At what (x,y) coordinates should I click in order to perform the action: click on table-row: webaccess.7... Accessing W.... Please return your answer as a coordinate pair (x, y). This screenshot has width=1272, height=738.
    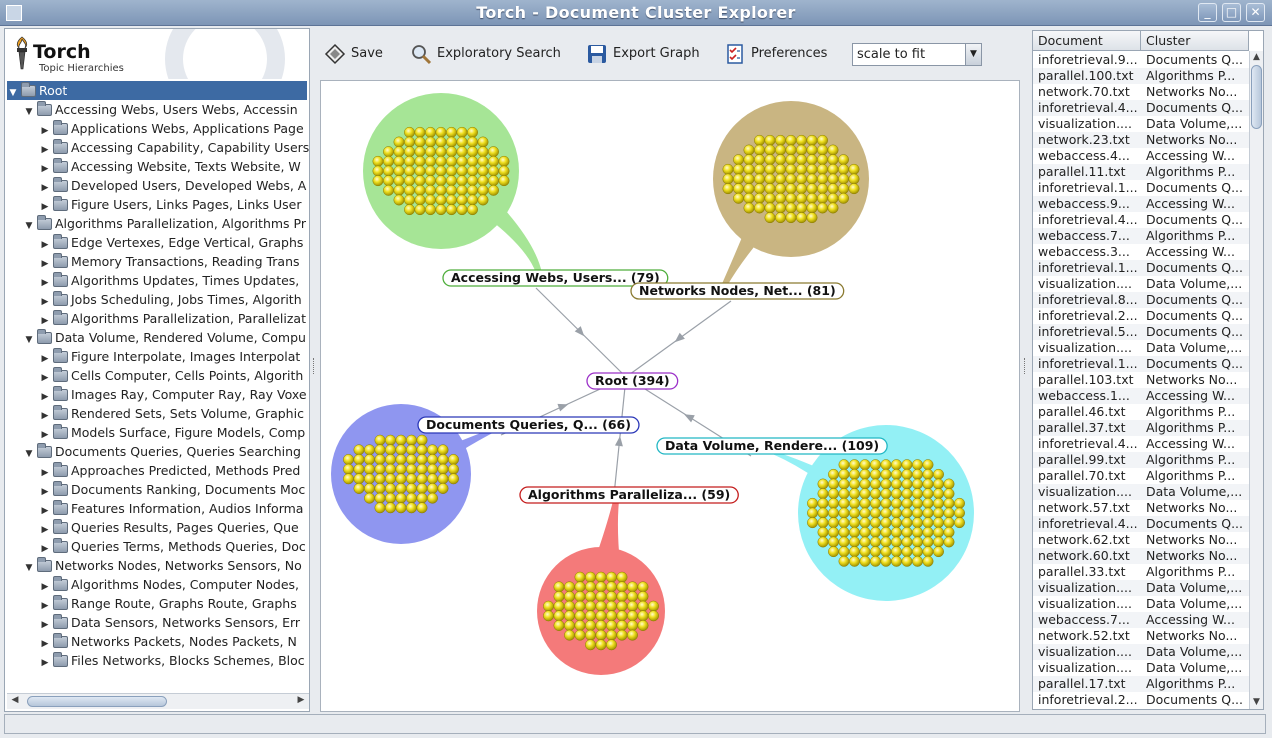
    Looking at the image, I should click on (1141, 620).